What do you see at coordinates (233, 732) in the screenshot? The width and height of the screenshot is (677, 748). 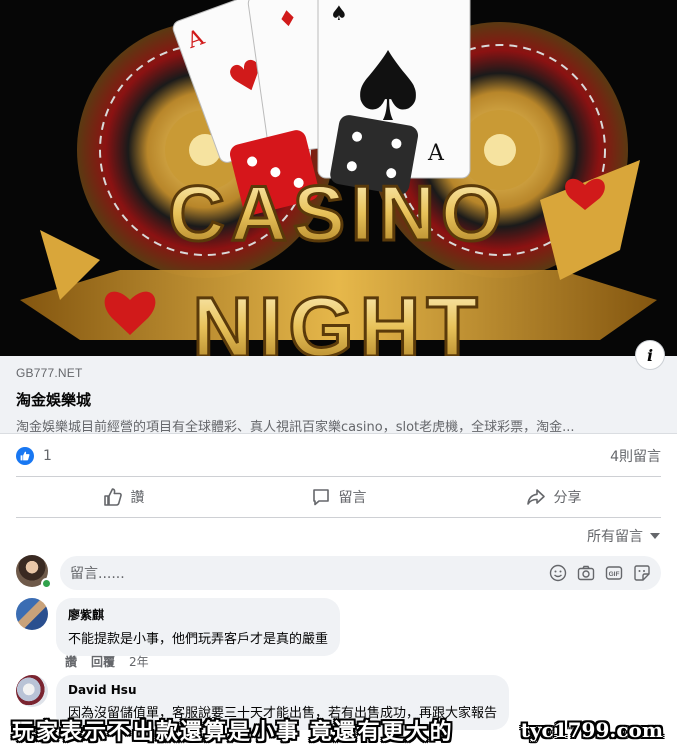 I see `video-caption: 玩家表示不出款還算是小事 竟還有更大的` at bounding box center [233, 732].